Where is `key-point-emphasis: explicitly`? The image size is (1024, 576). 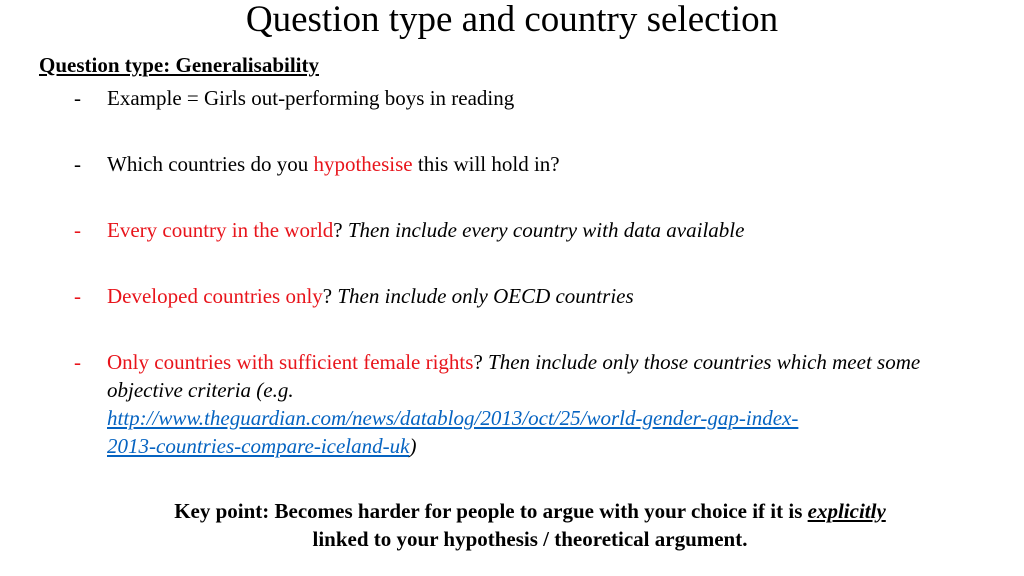
key-point-emphasis: explicitly is located at coordinates (846, 511).